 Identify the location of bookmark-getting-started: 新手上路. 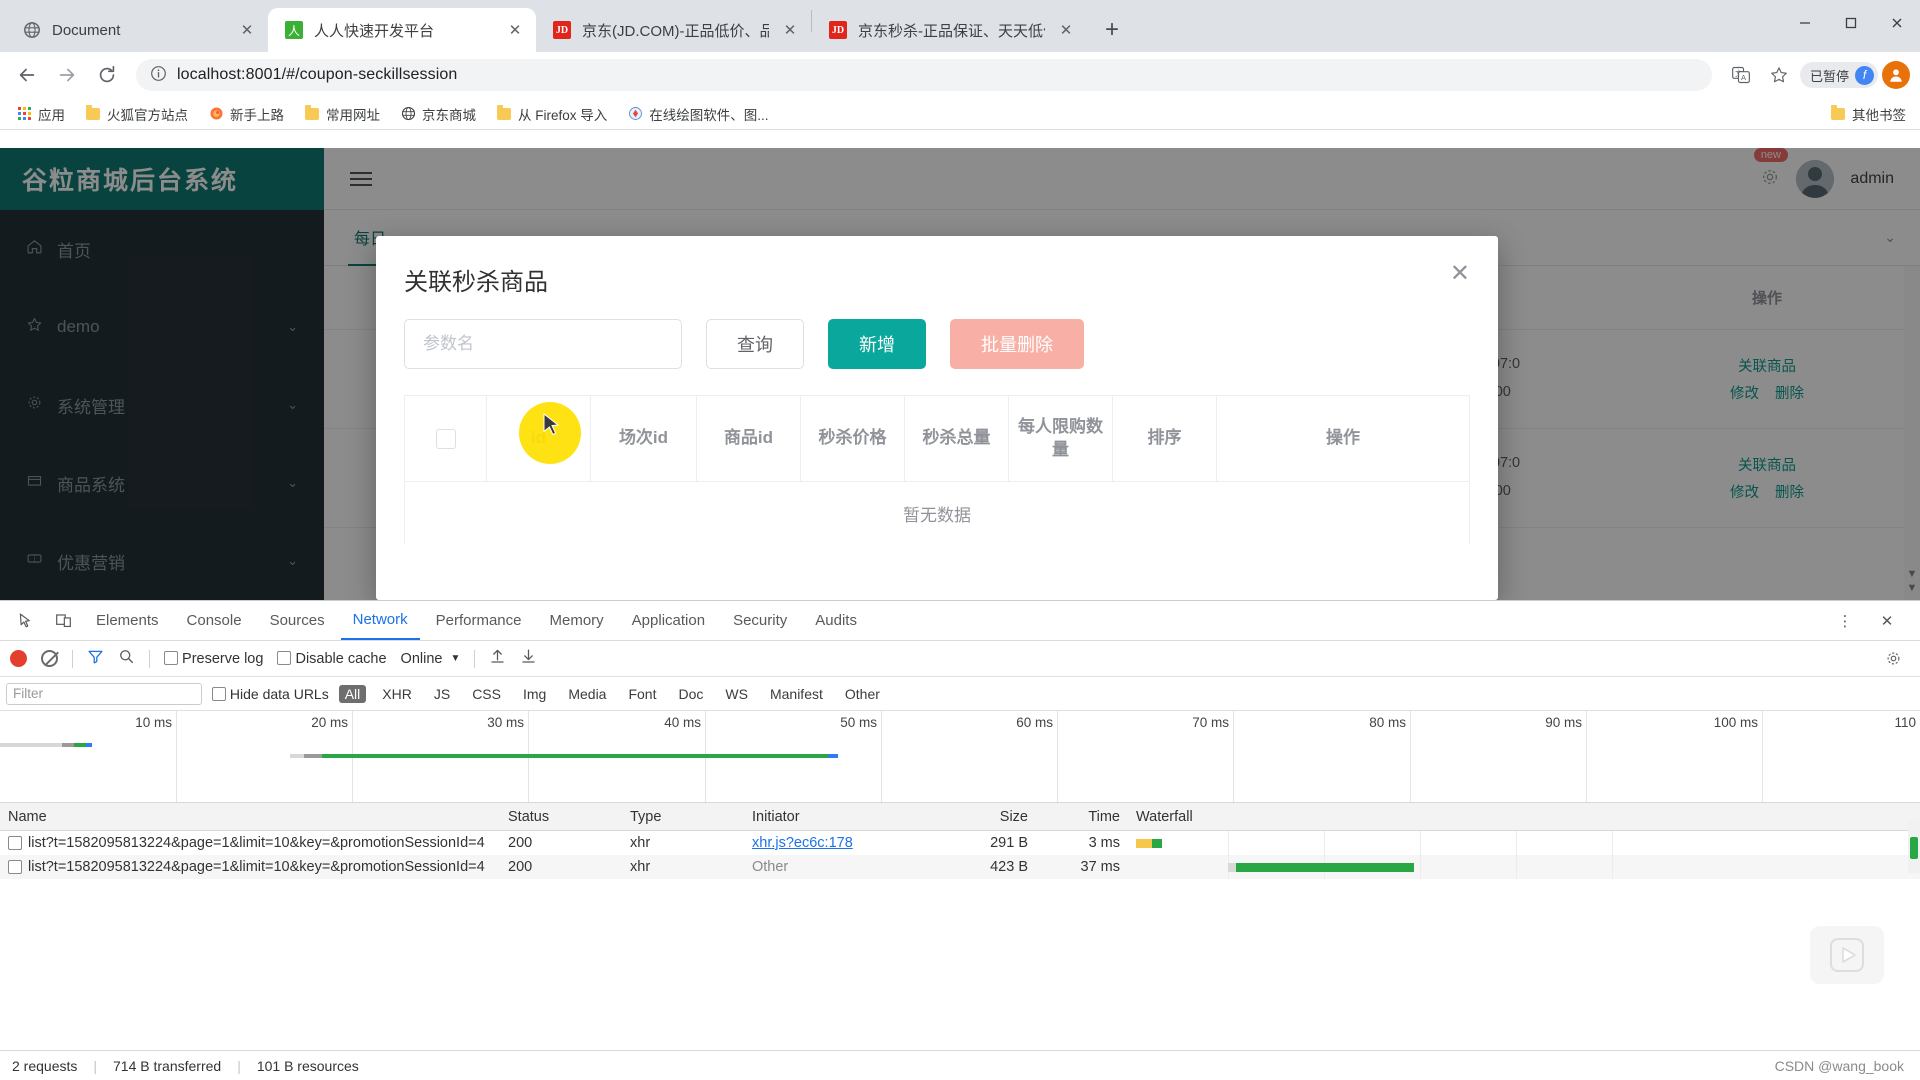
(246, 114).